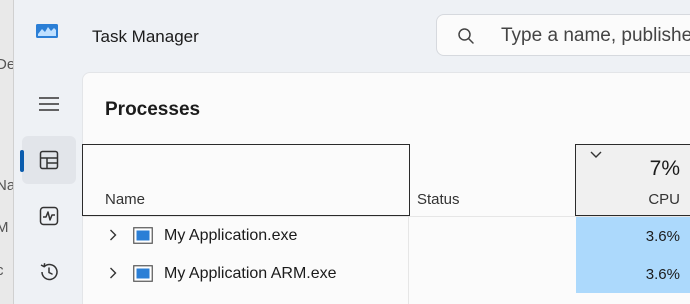 This screenshot has height=304, width=690. Describe the element at coordinates (6, 185) in the screenshot. I see `background-text: Na` at that location.